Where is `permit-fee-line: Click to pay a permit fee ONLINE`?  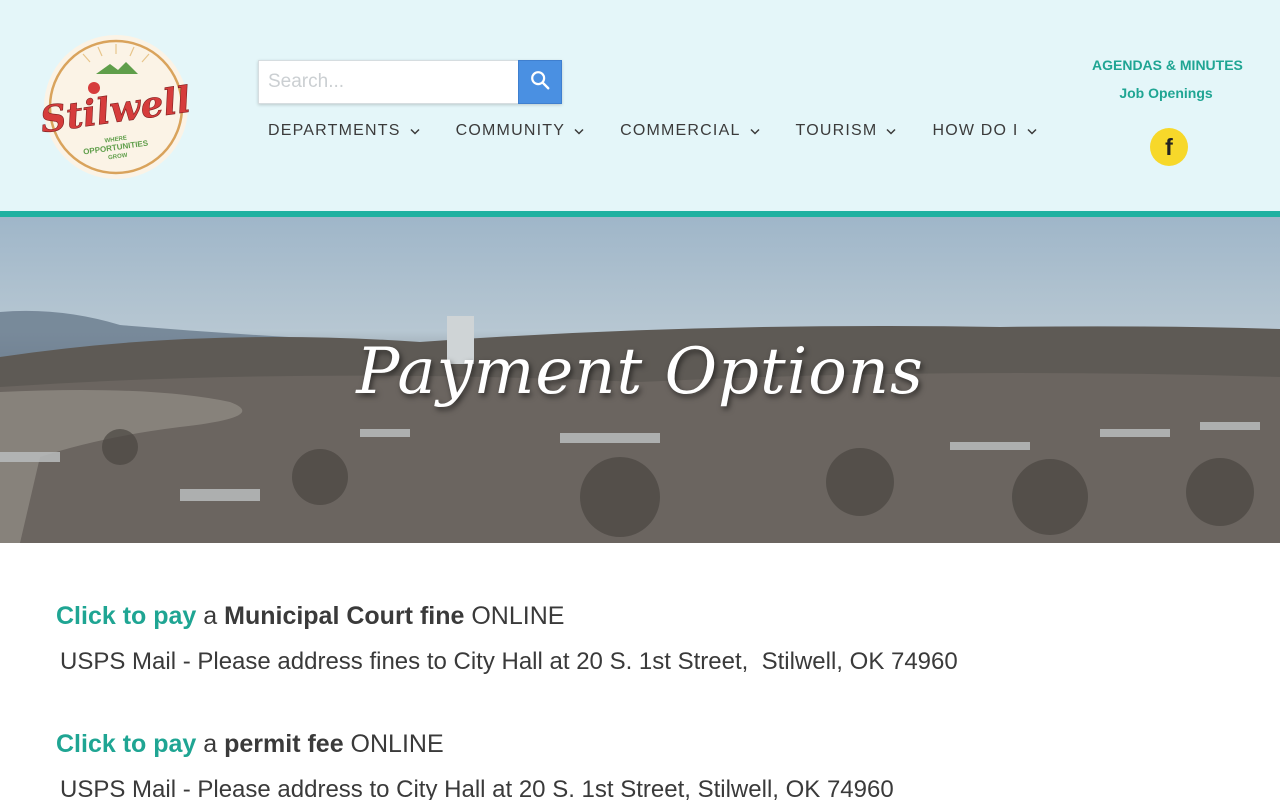
permit-fee-line: Click to pay a permit fee ONLINE is located at coordinates (641, 744).